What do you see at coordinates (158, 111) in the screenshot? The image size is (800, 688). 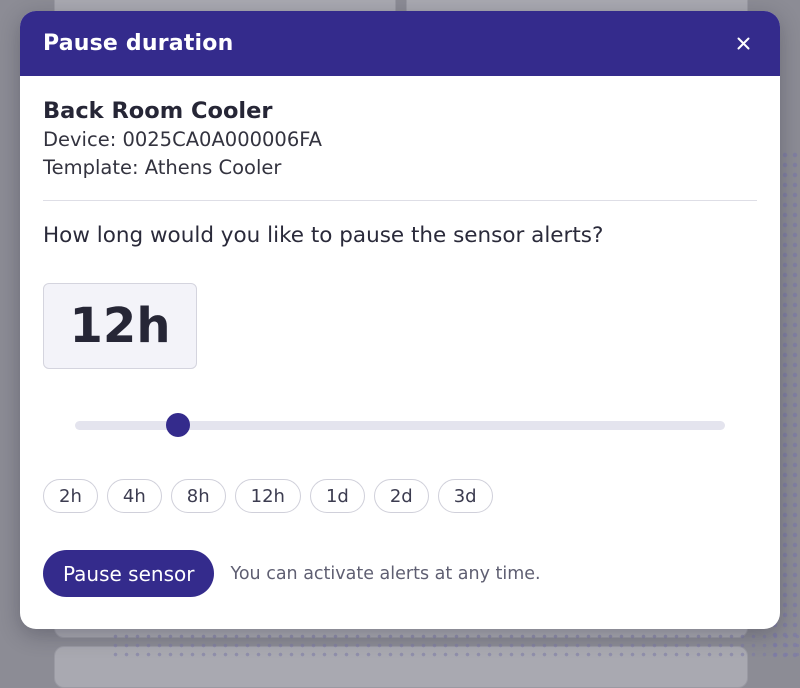 I see `device-name: Back Room Cooler` at bounding box center [158, 111].